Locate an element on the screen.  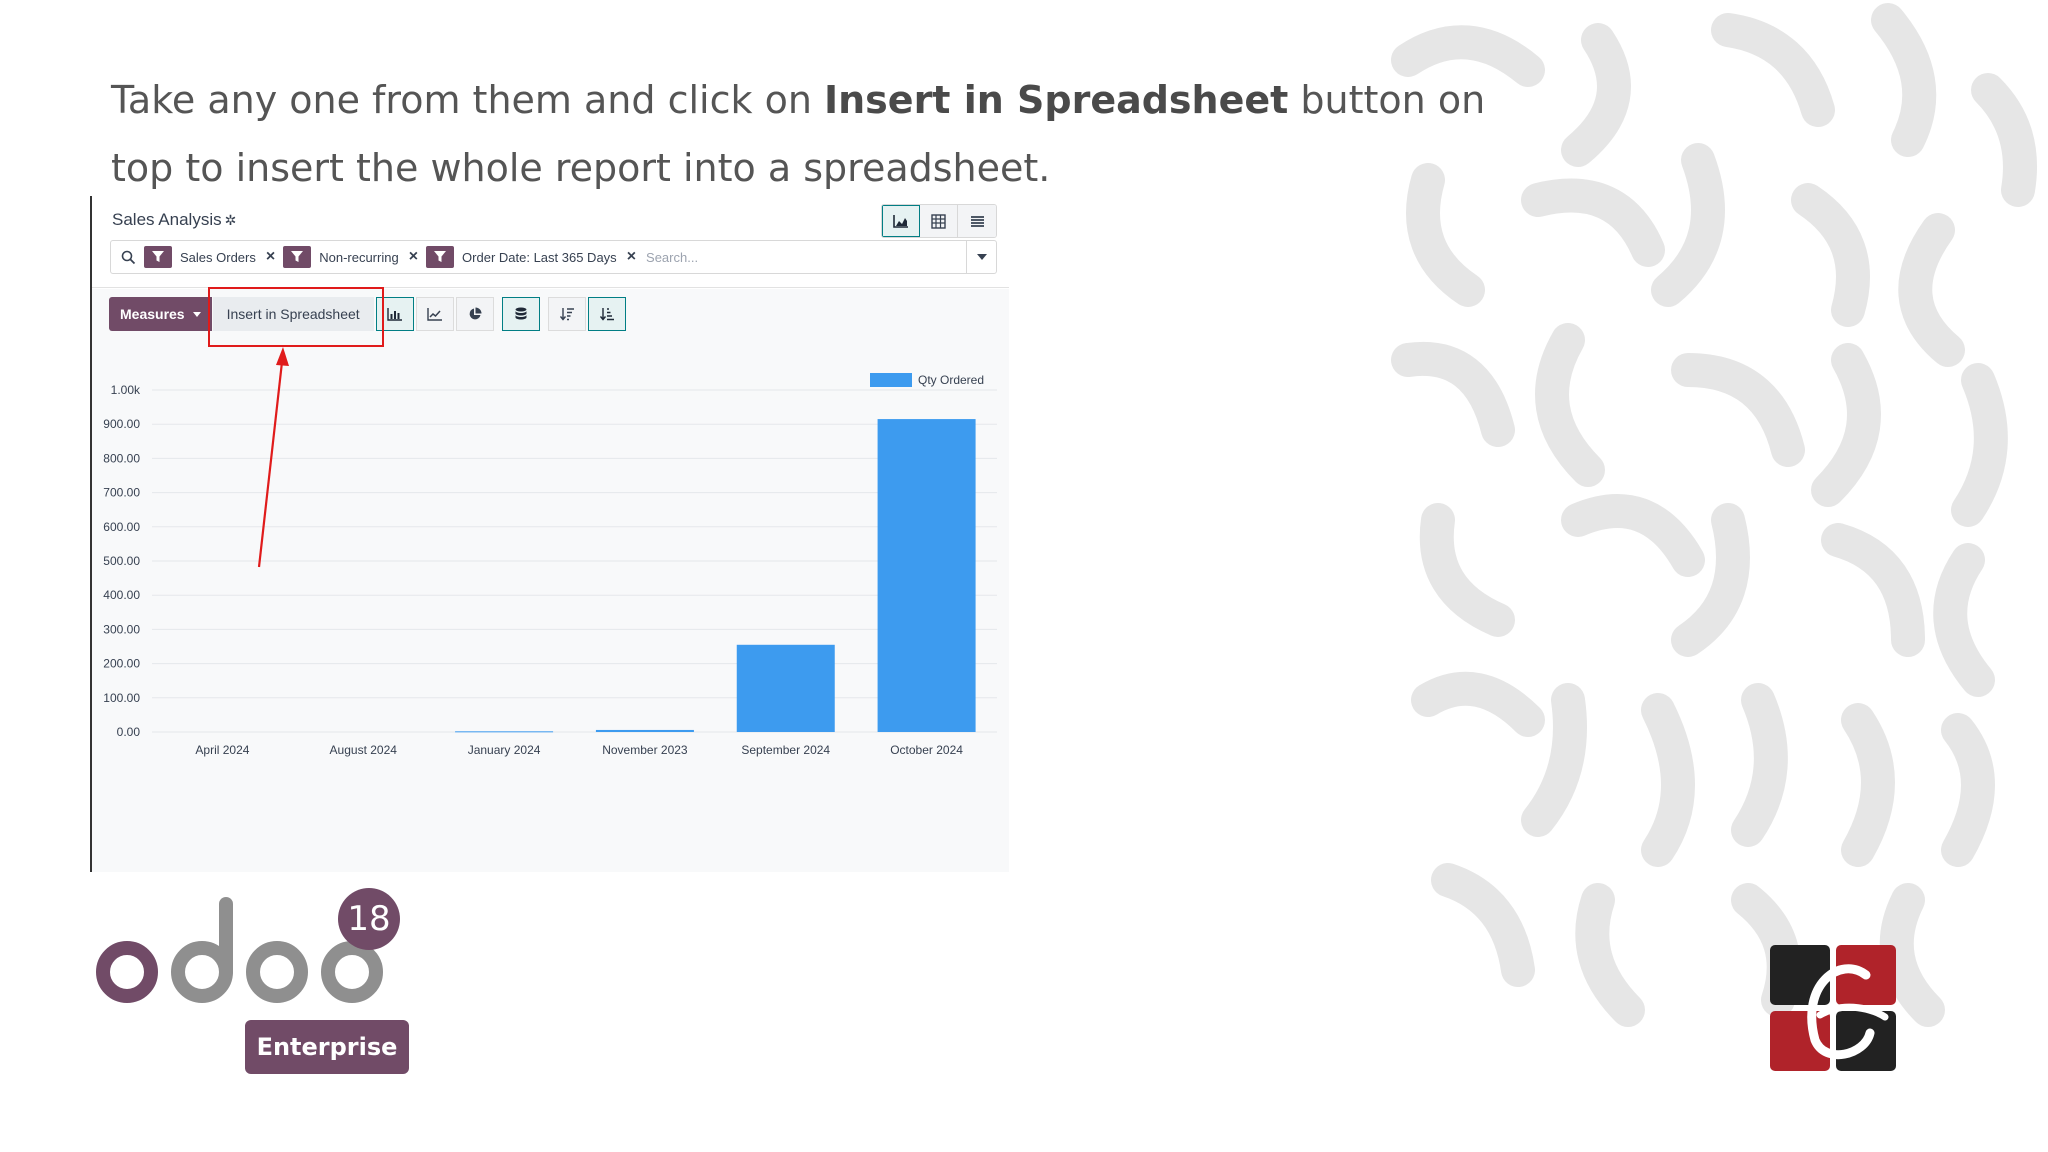
sort-descending-button is located at coordinates (566, 314).